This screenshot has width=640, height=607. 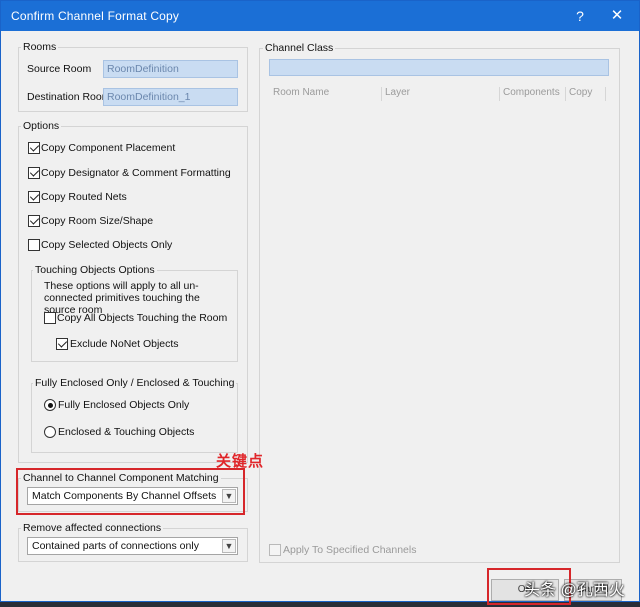 What do you see at coordinates (115, 546) in the screenshot?
I see `remove-connections-select-value: Contained parts of connections only` at bounding box center [115, 546].